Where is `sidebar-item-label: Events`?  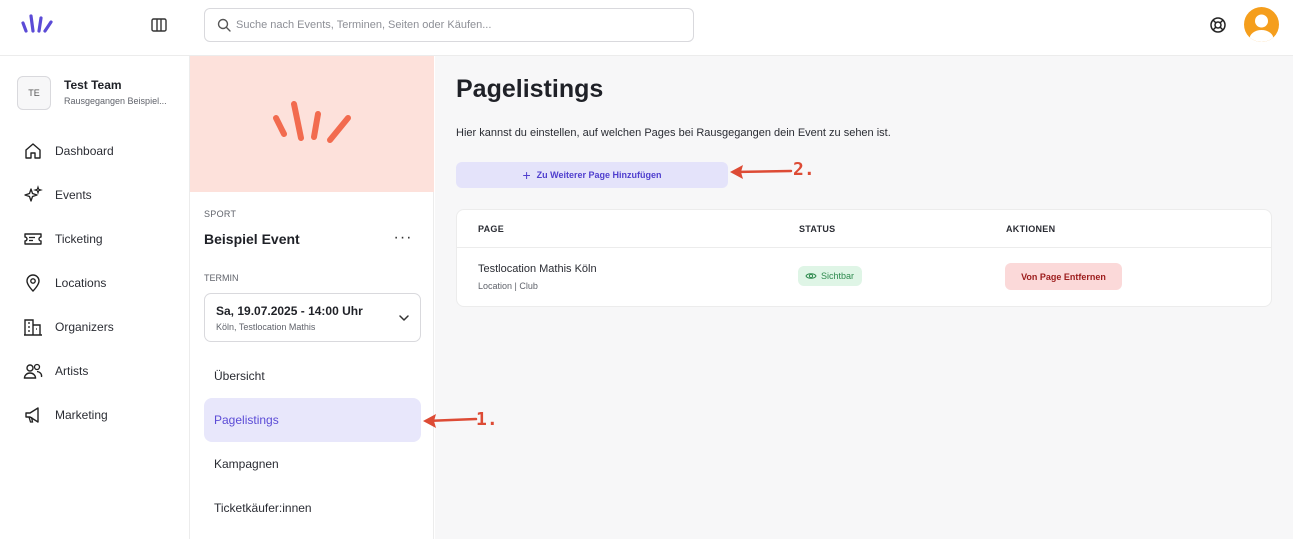 sidebar-item-label: Events is located at coordinates (73, 195).